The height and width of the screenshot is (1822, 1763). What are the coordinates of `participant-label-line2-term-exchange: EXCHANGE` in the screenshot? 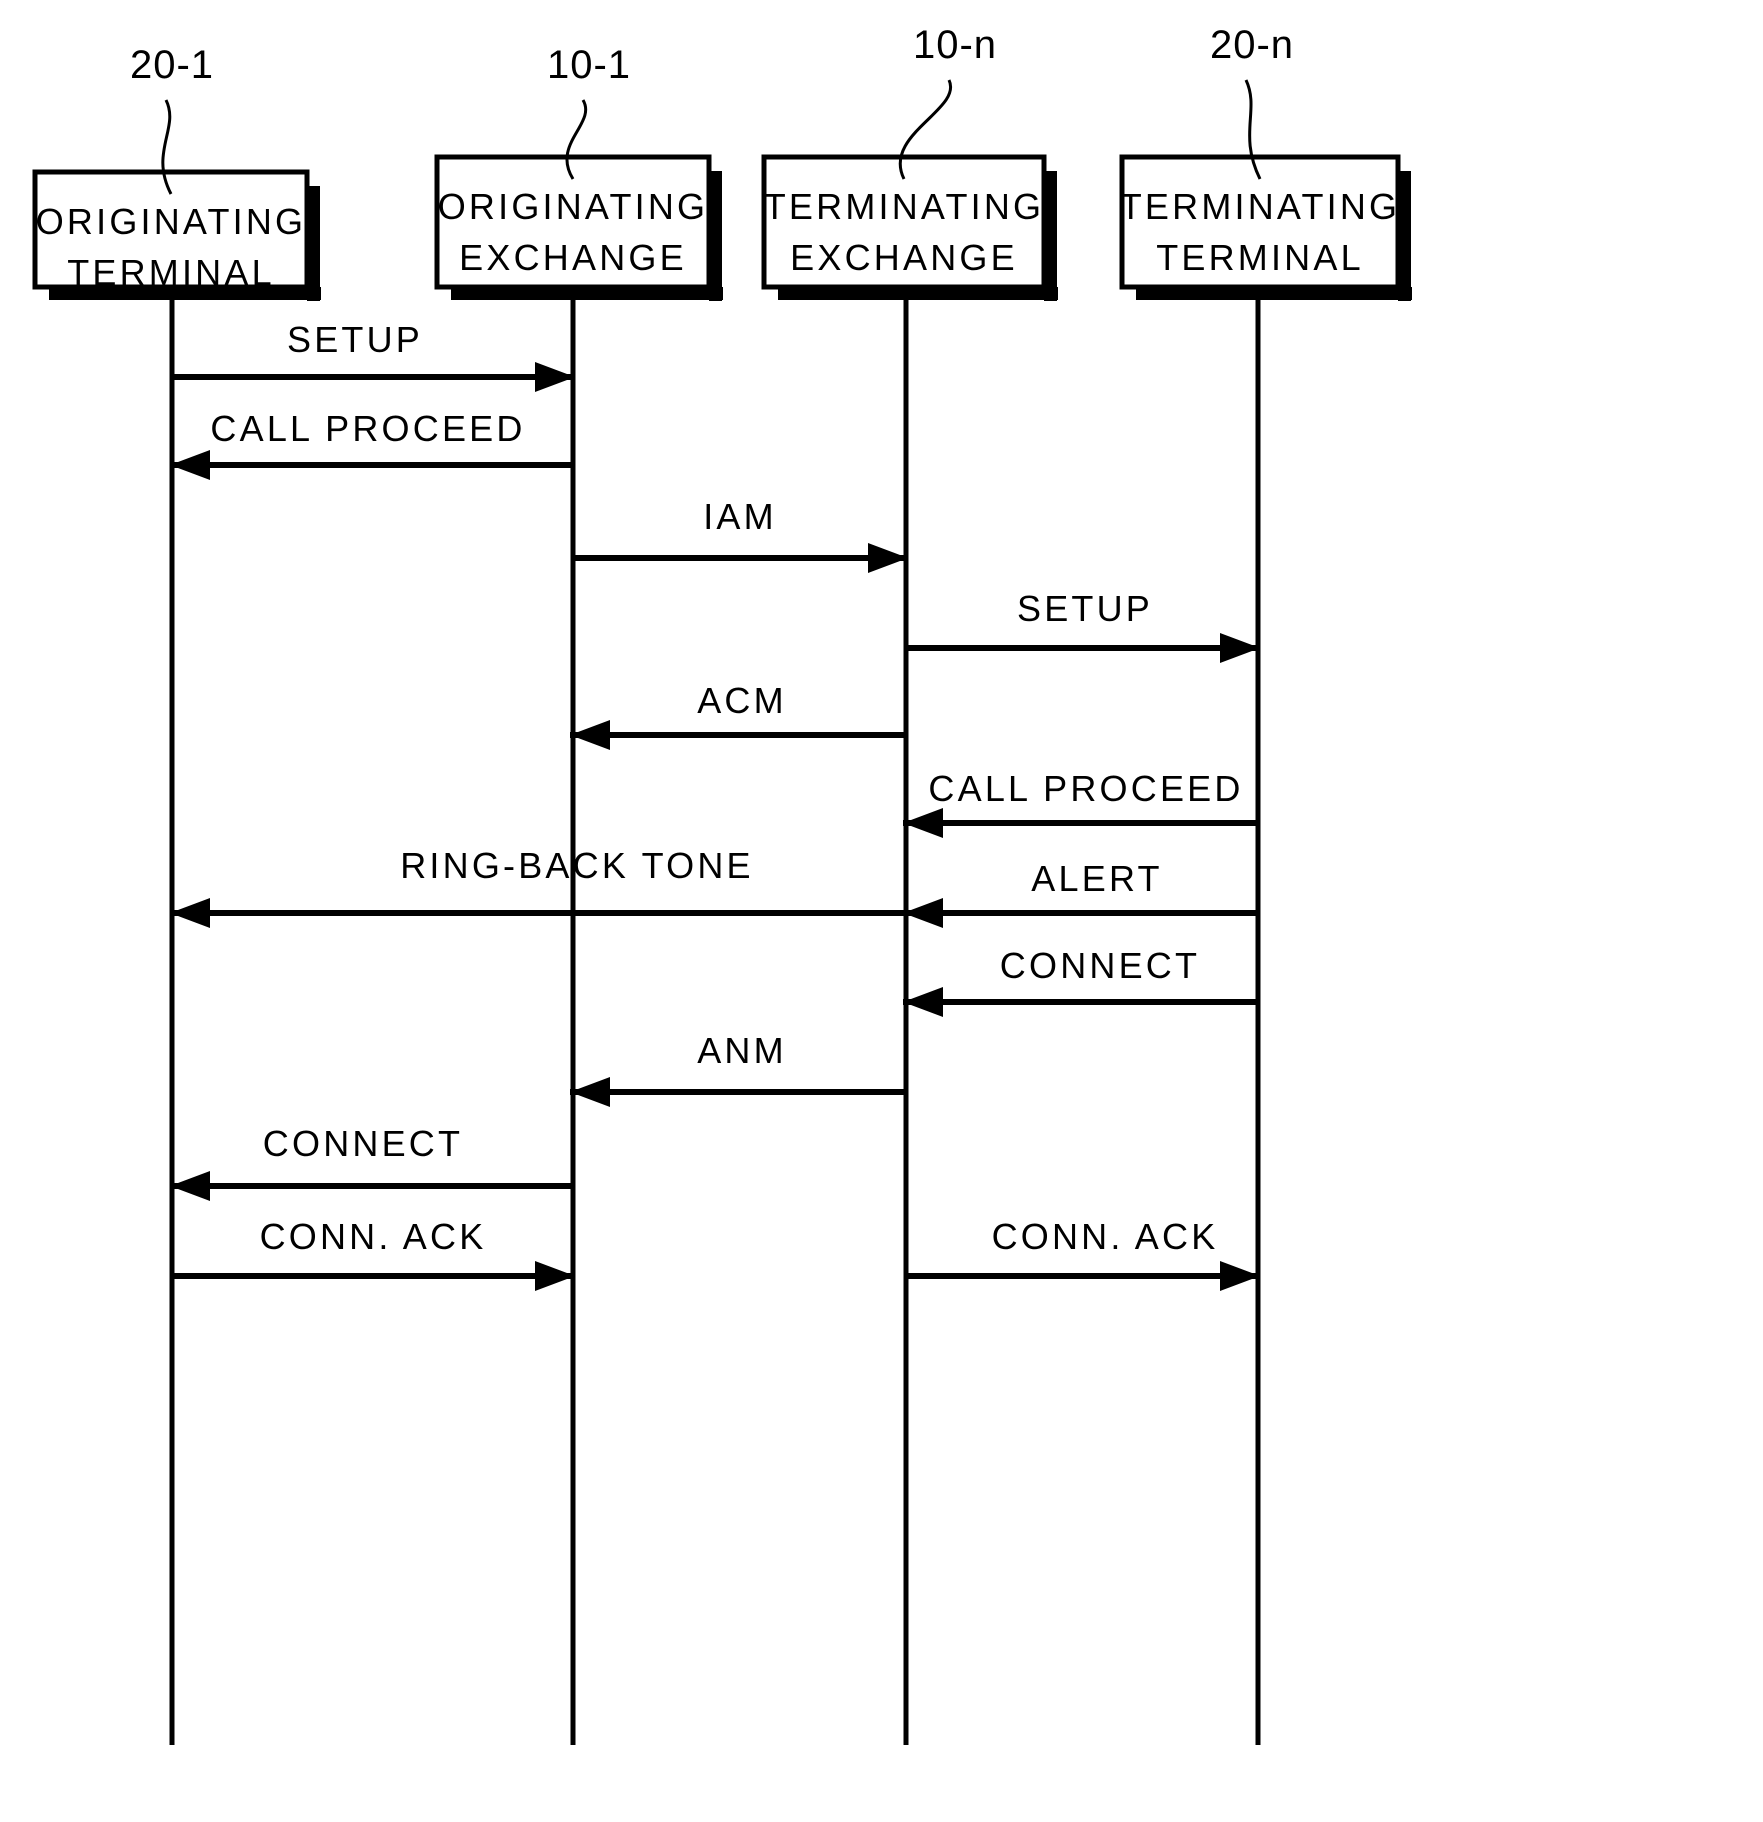 It's located at (904, 257).